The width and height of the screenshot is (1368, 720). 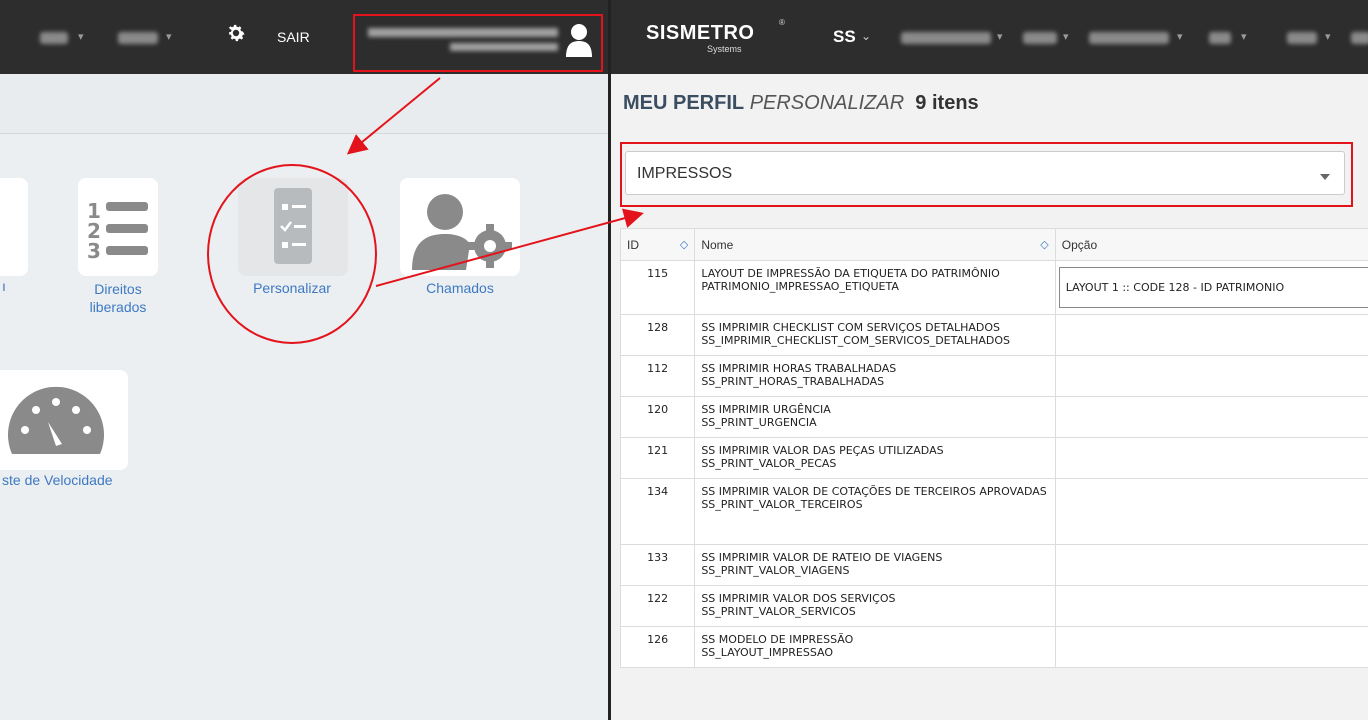 I want to click on column-header-opcao-label: Opção, so click(x=1079, y=244).